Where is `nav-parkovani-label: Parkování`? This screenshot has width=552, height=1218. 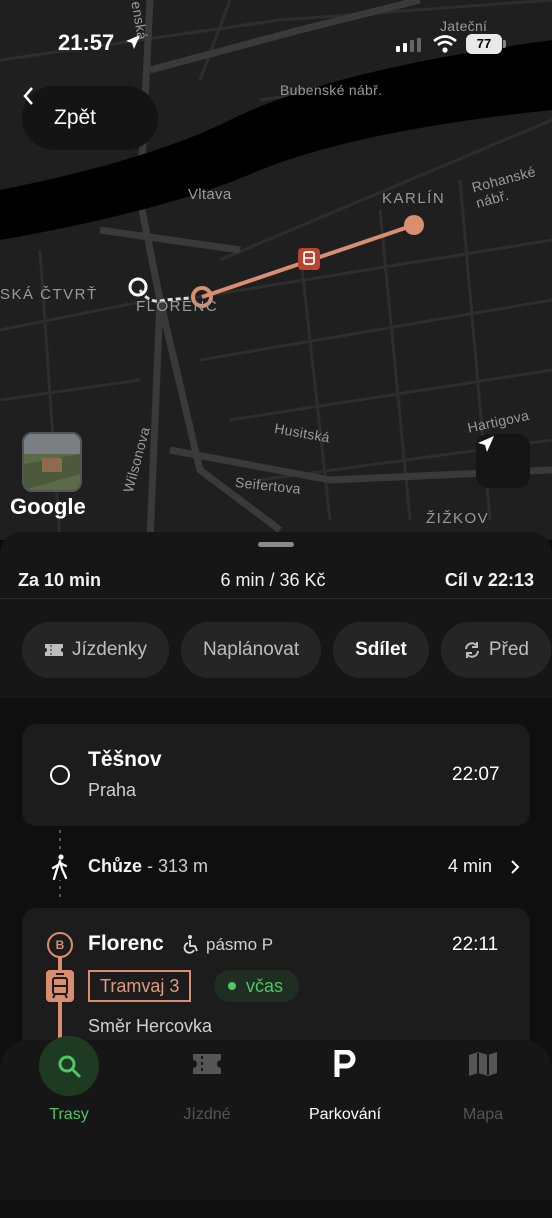 nav-parkovani-label: Parkování is located at coordinates (345, 1114).